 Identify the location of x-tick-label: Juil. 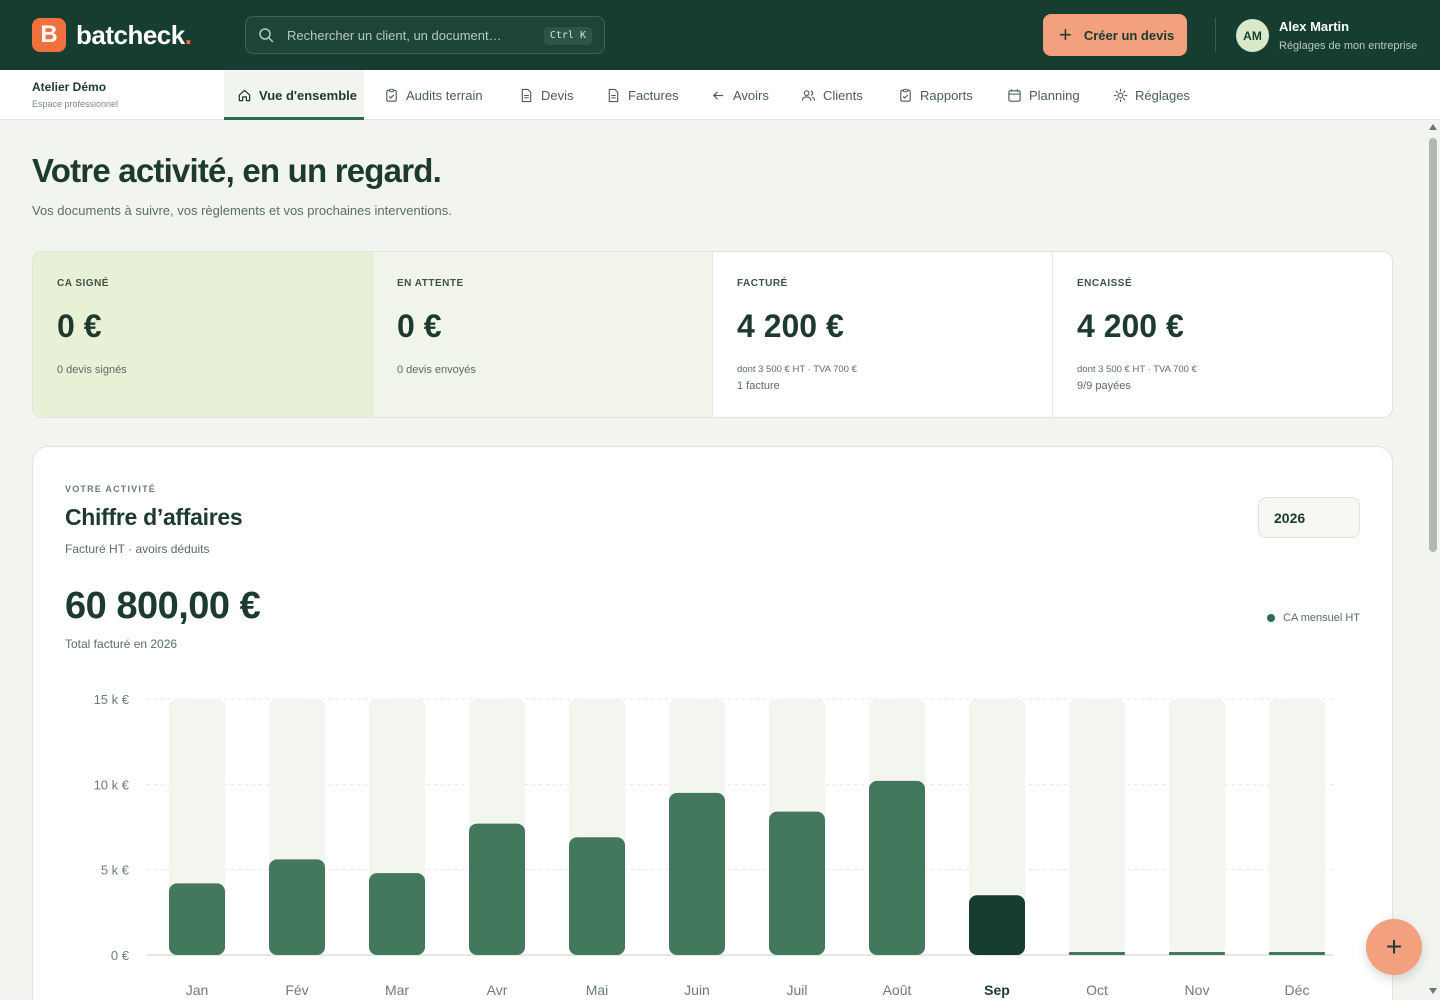
(796, 990).